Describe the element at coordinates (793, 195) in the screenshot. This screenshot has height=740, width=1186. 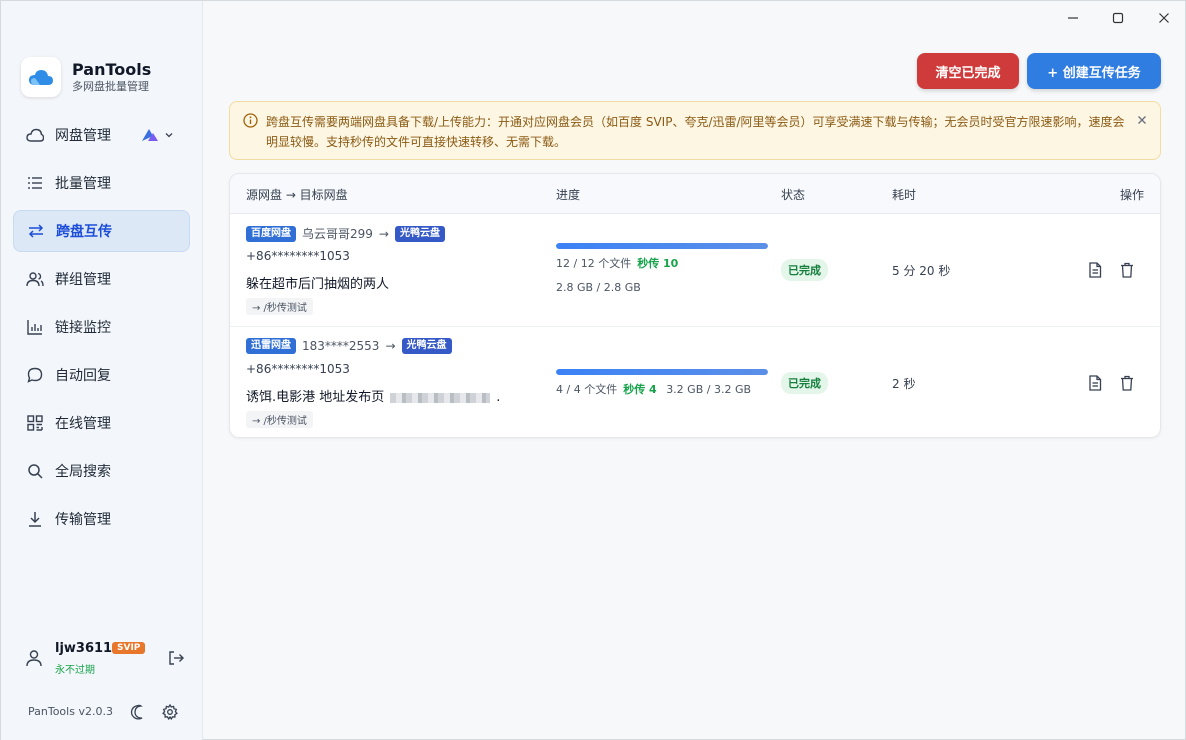
I see `header-status: 状态` at that location.